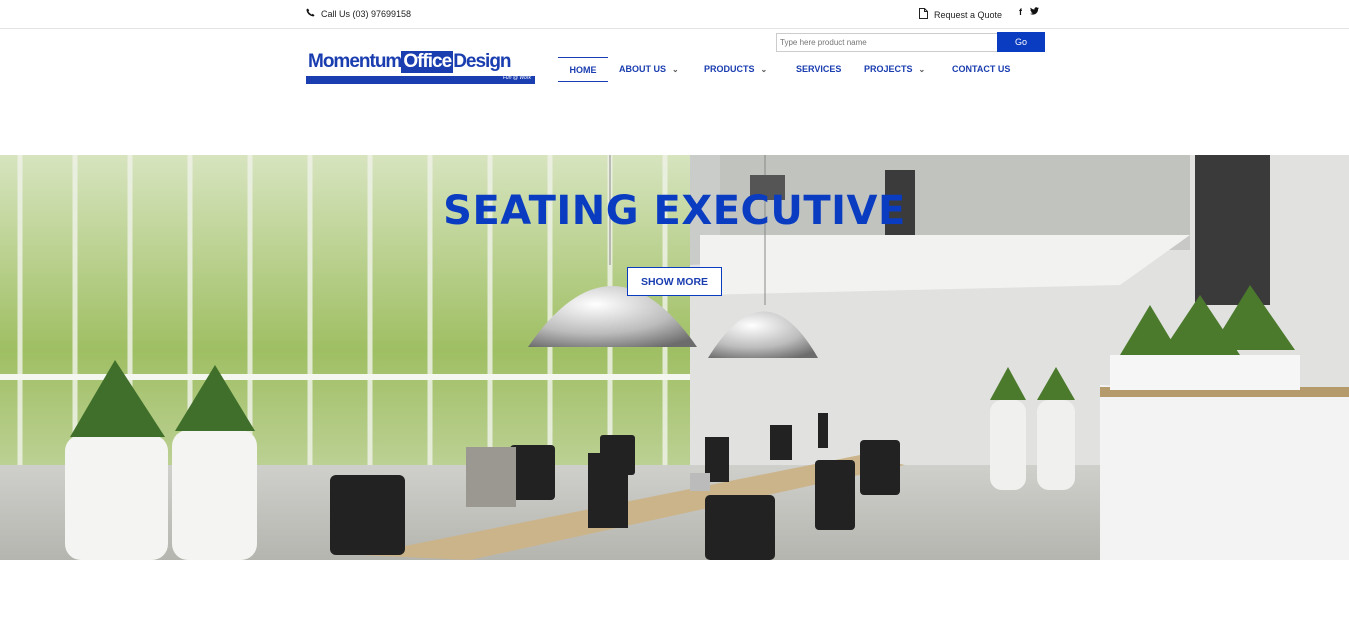 The height and width of the screenshot is (632, 1349). I want to click on call-us: Call Us (03) 97699158, so click(358, 13).